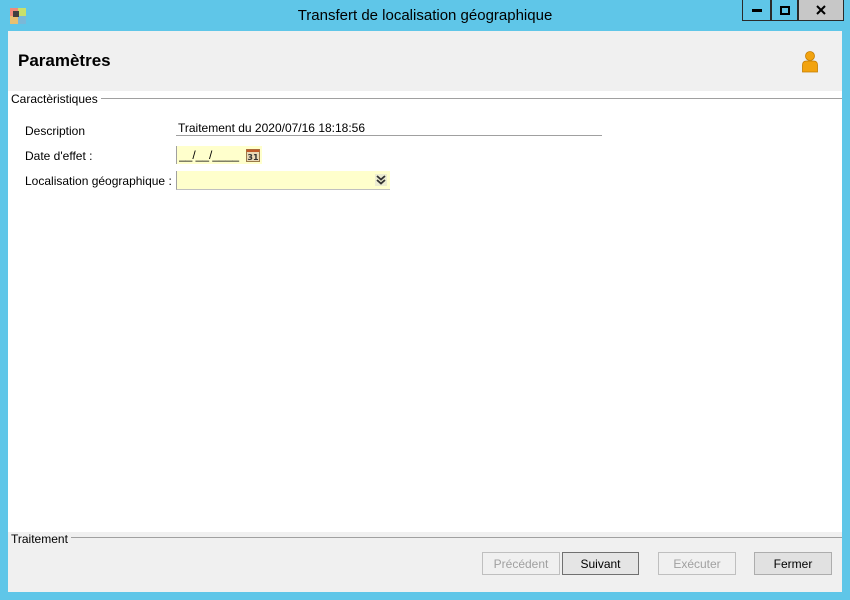  Describe the element at coordinates (810, 62) in the screenshot. I see `user-icon` at that location.